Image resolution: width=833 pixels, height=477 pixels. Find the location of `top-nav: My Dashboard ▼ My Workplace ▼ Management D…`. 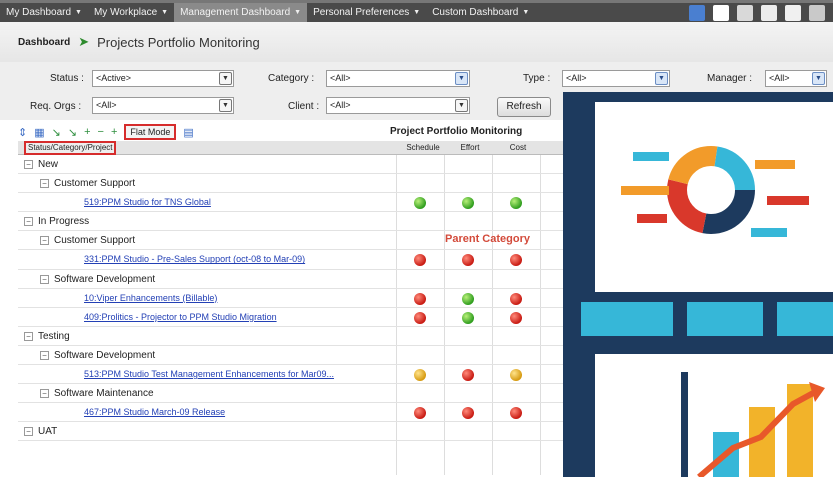

top-nav: My Dashboard ▼ My Workplace ▼ Management D… is located at coordinates (416, 11).